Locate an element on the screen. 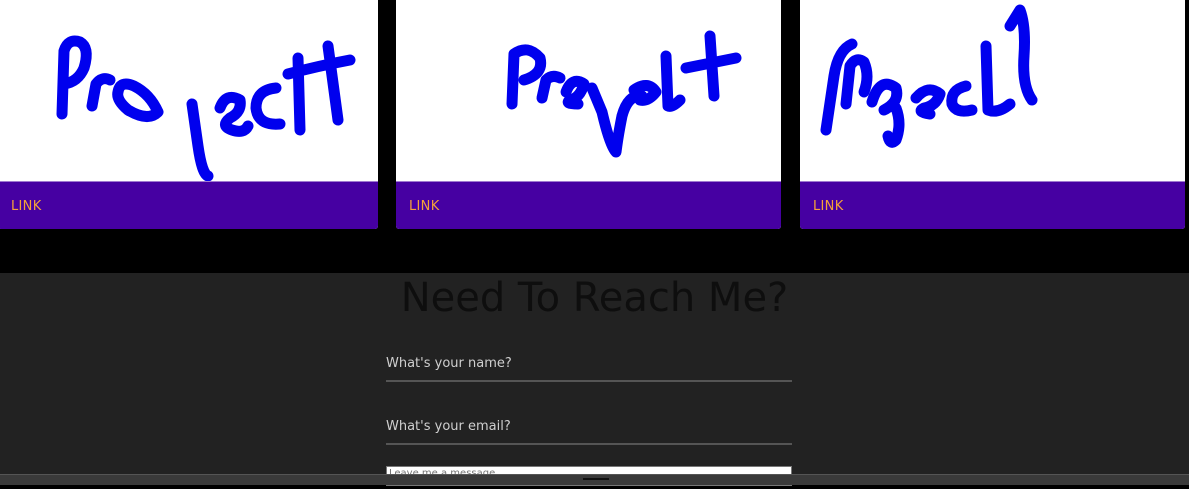 This screenshot has height=489, width=1189. scroll-handle is located at coordinates (596, 479).